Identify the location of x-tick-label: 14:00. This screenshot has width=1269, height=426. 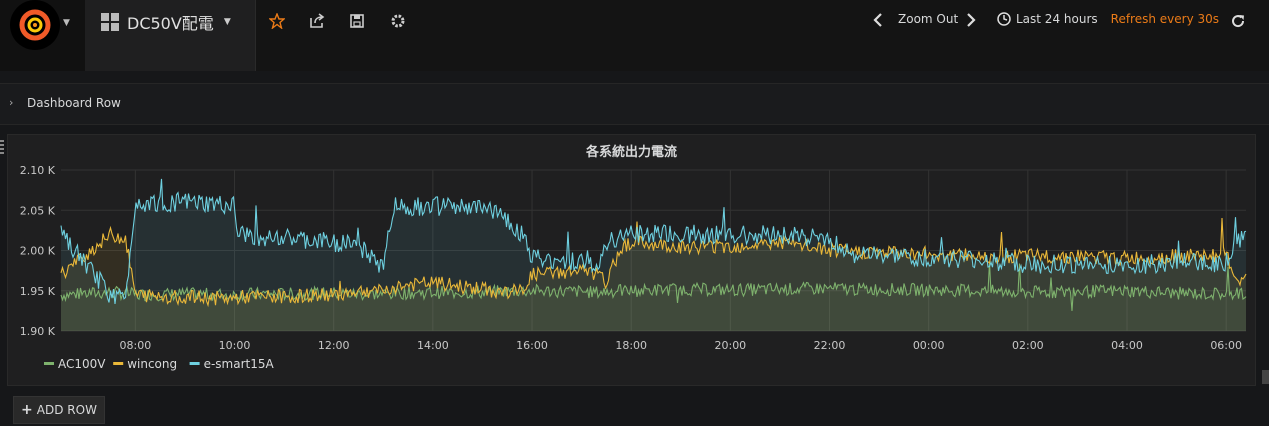
(433, 345).